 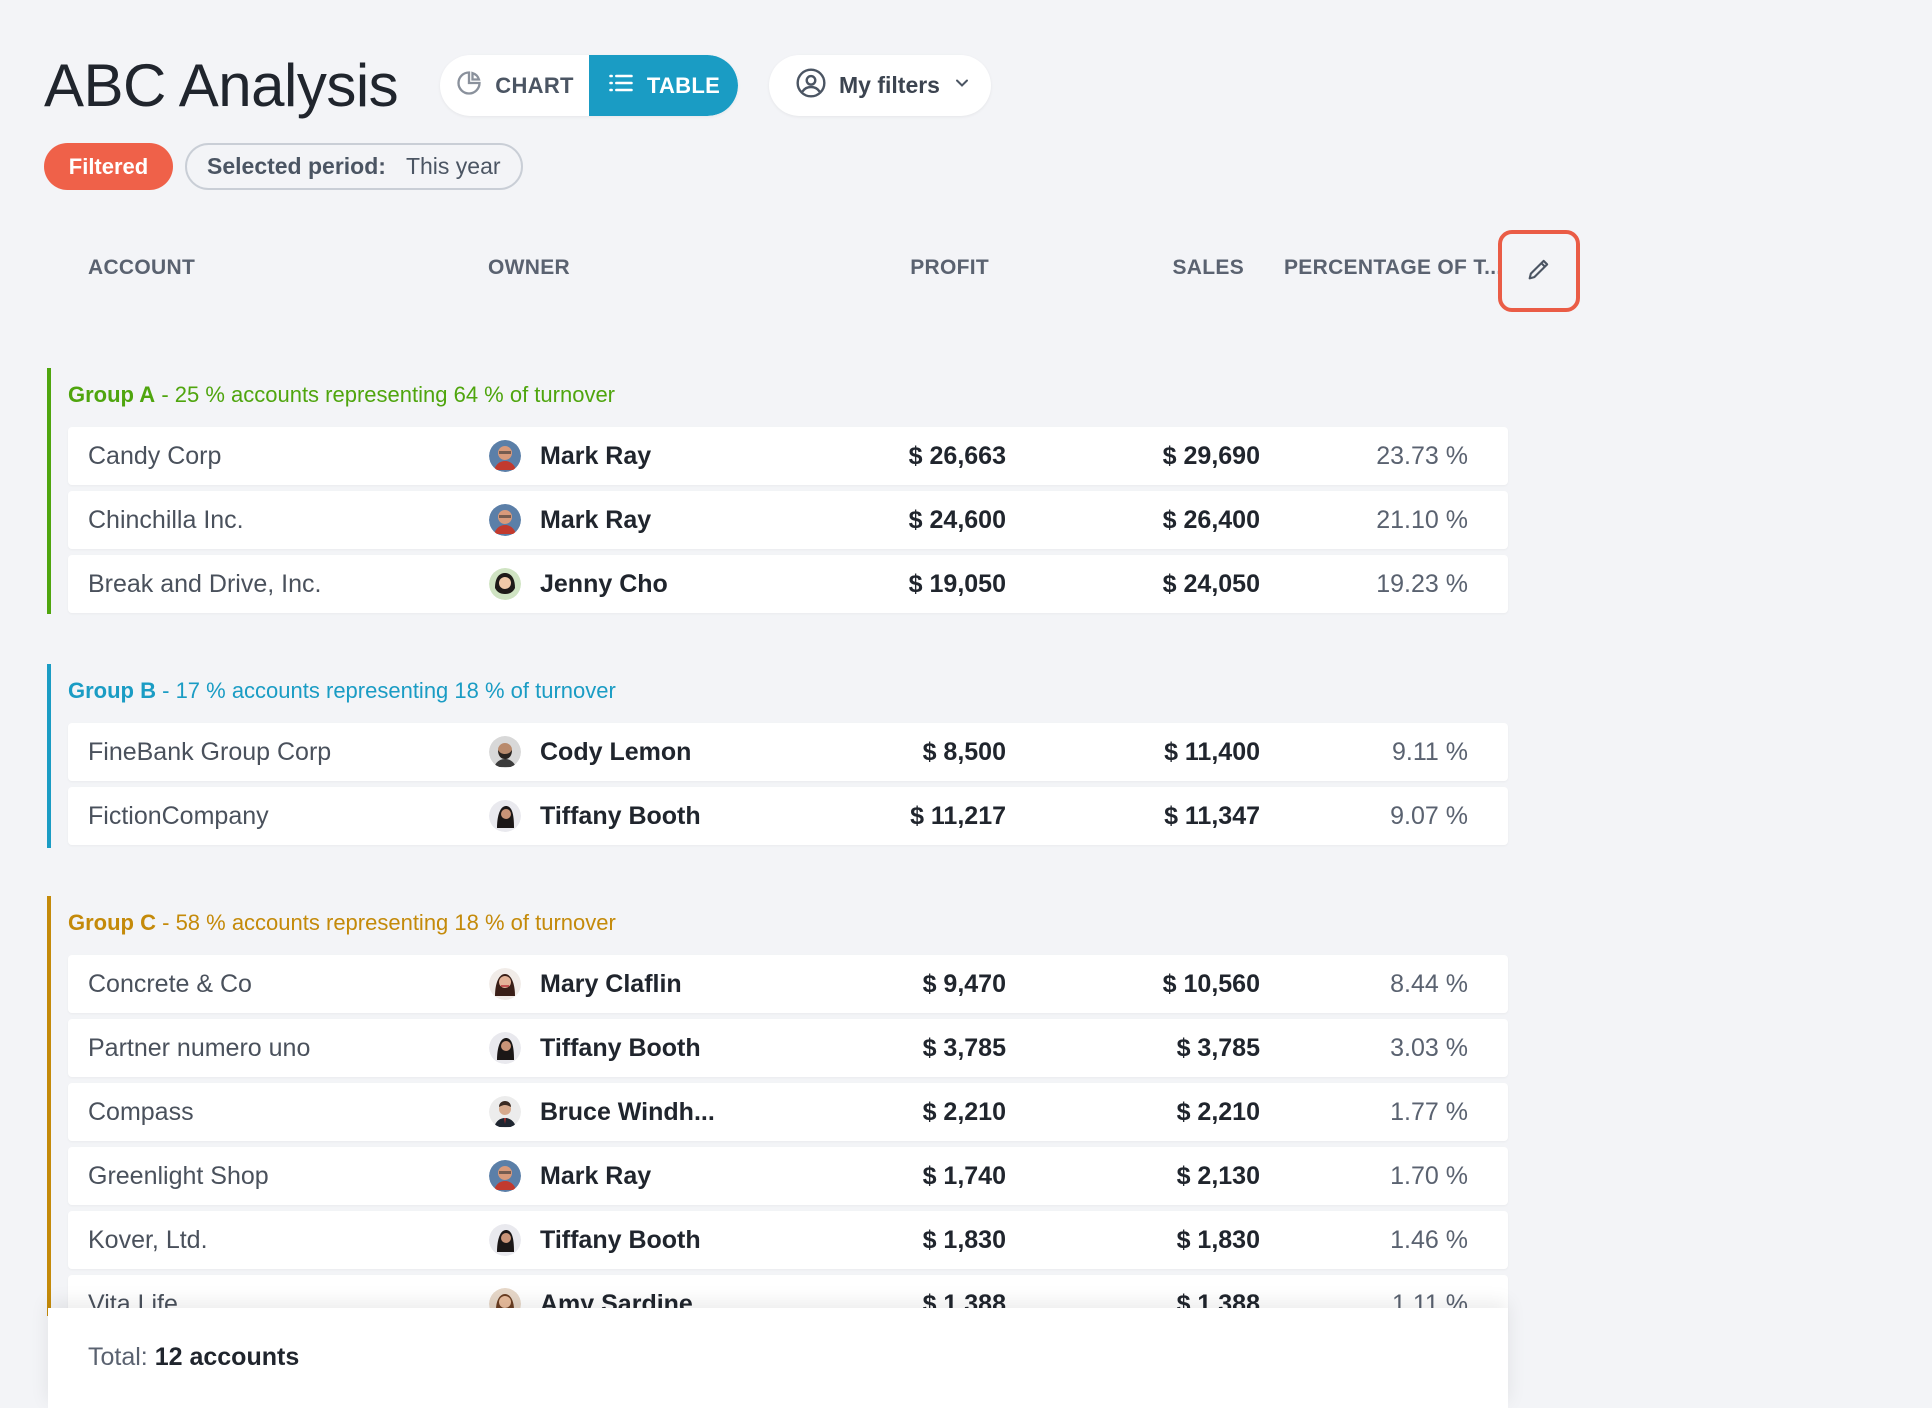 What do you see at coordinates (141, 1112) in the screenshot?
I see `account-name: Compass` at bounding box center [141, 1112].